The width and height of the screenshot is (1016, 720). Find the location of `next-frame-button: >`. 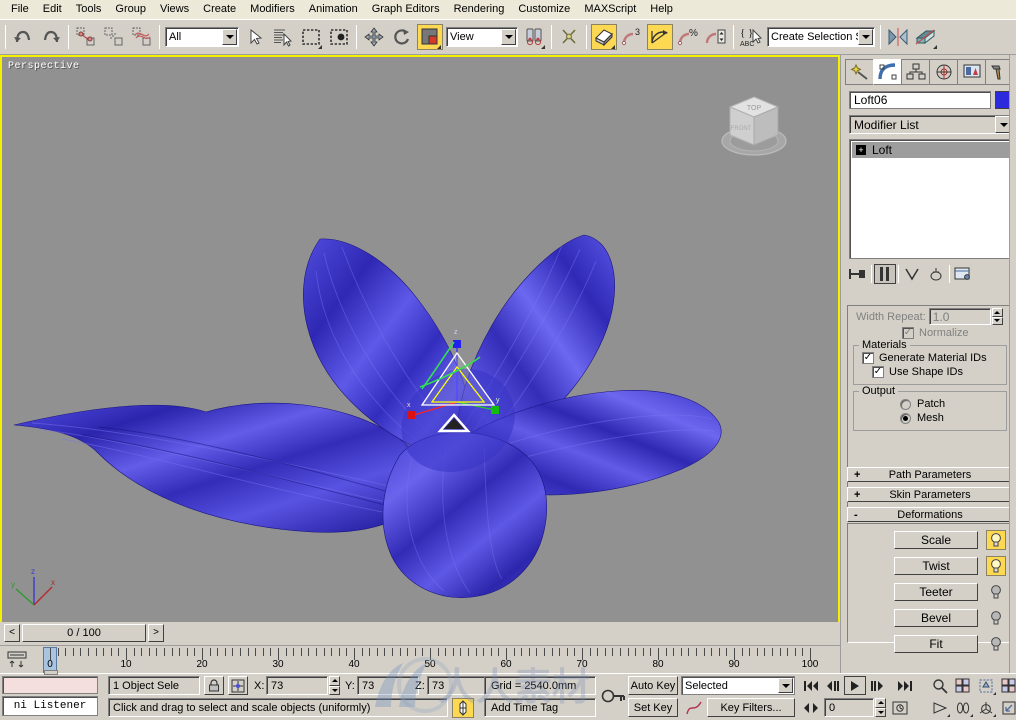

next-frame-button: > is located at coordinates (156, 633).